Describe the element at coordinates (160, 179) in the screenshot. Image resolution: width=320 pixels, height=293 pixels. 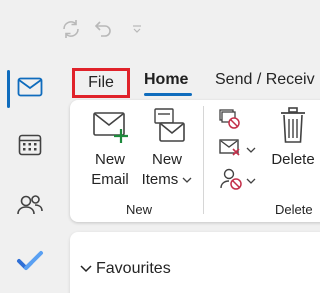
I see `new-items-label-2: Items` at that location.